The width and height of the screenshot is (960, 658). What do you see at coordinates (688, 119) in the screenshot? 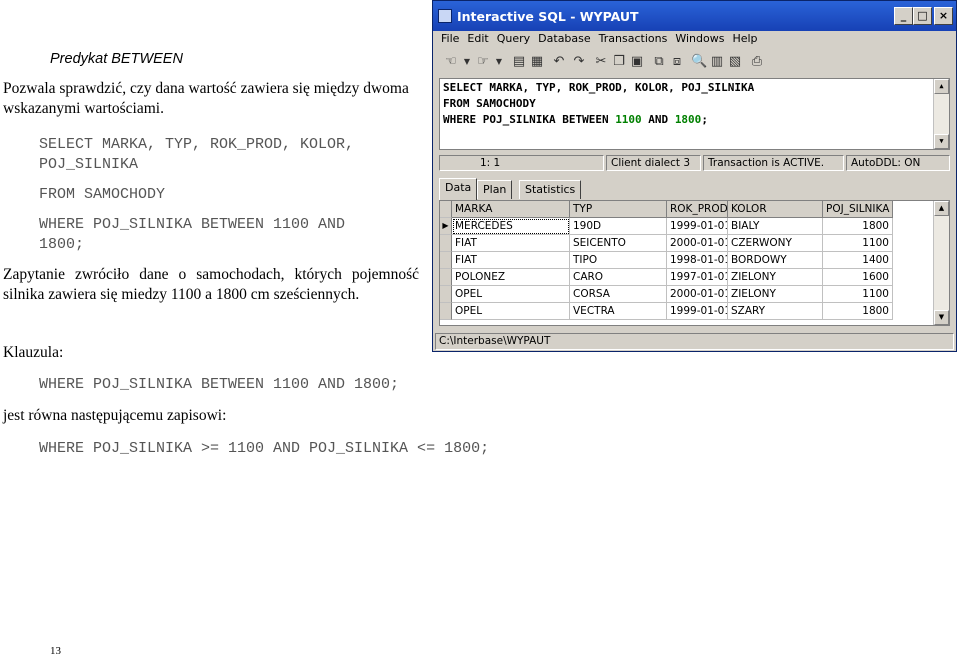
I see `editor-number-1800: 1800` at bounding box center [688, 119].